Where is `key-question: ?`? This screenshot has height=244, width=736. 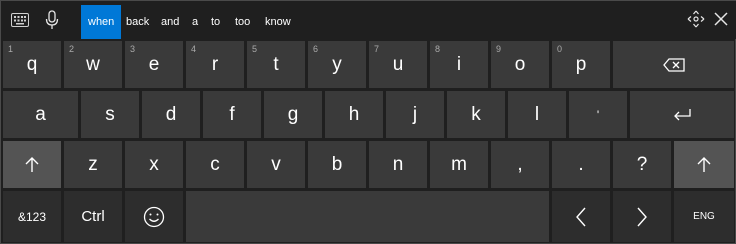
key-question: ? is located at coordinates (642, 164).